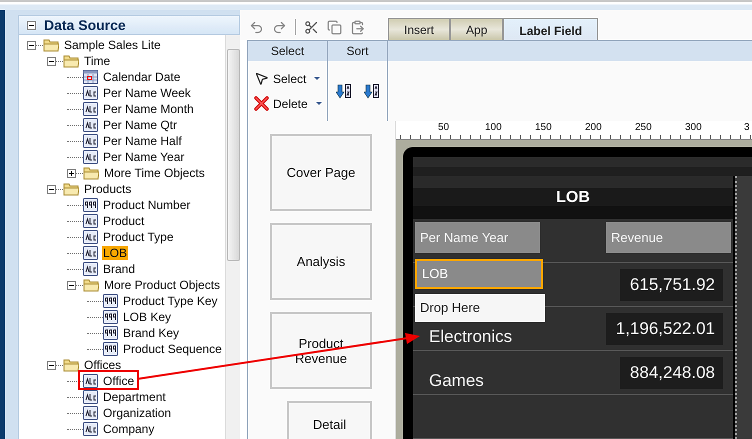 Image resolution: width=752 pixels, height=439 pixels. I want to click on page-thumbnail: Analysis, so click(321, 261).